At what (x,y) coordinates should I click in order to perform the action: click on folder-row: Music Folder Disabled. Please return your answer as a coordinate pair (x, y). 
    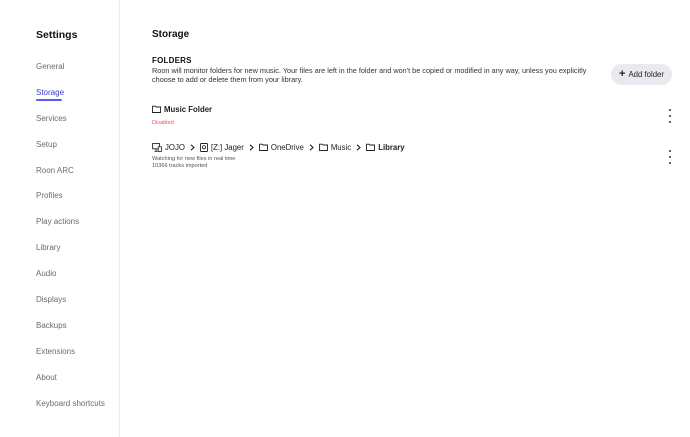
    Looking at the image, I should click on (412, 115).